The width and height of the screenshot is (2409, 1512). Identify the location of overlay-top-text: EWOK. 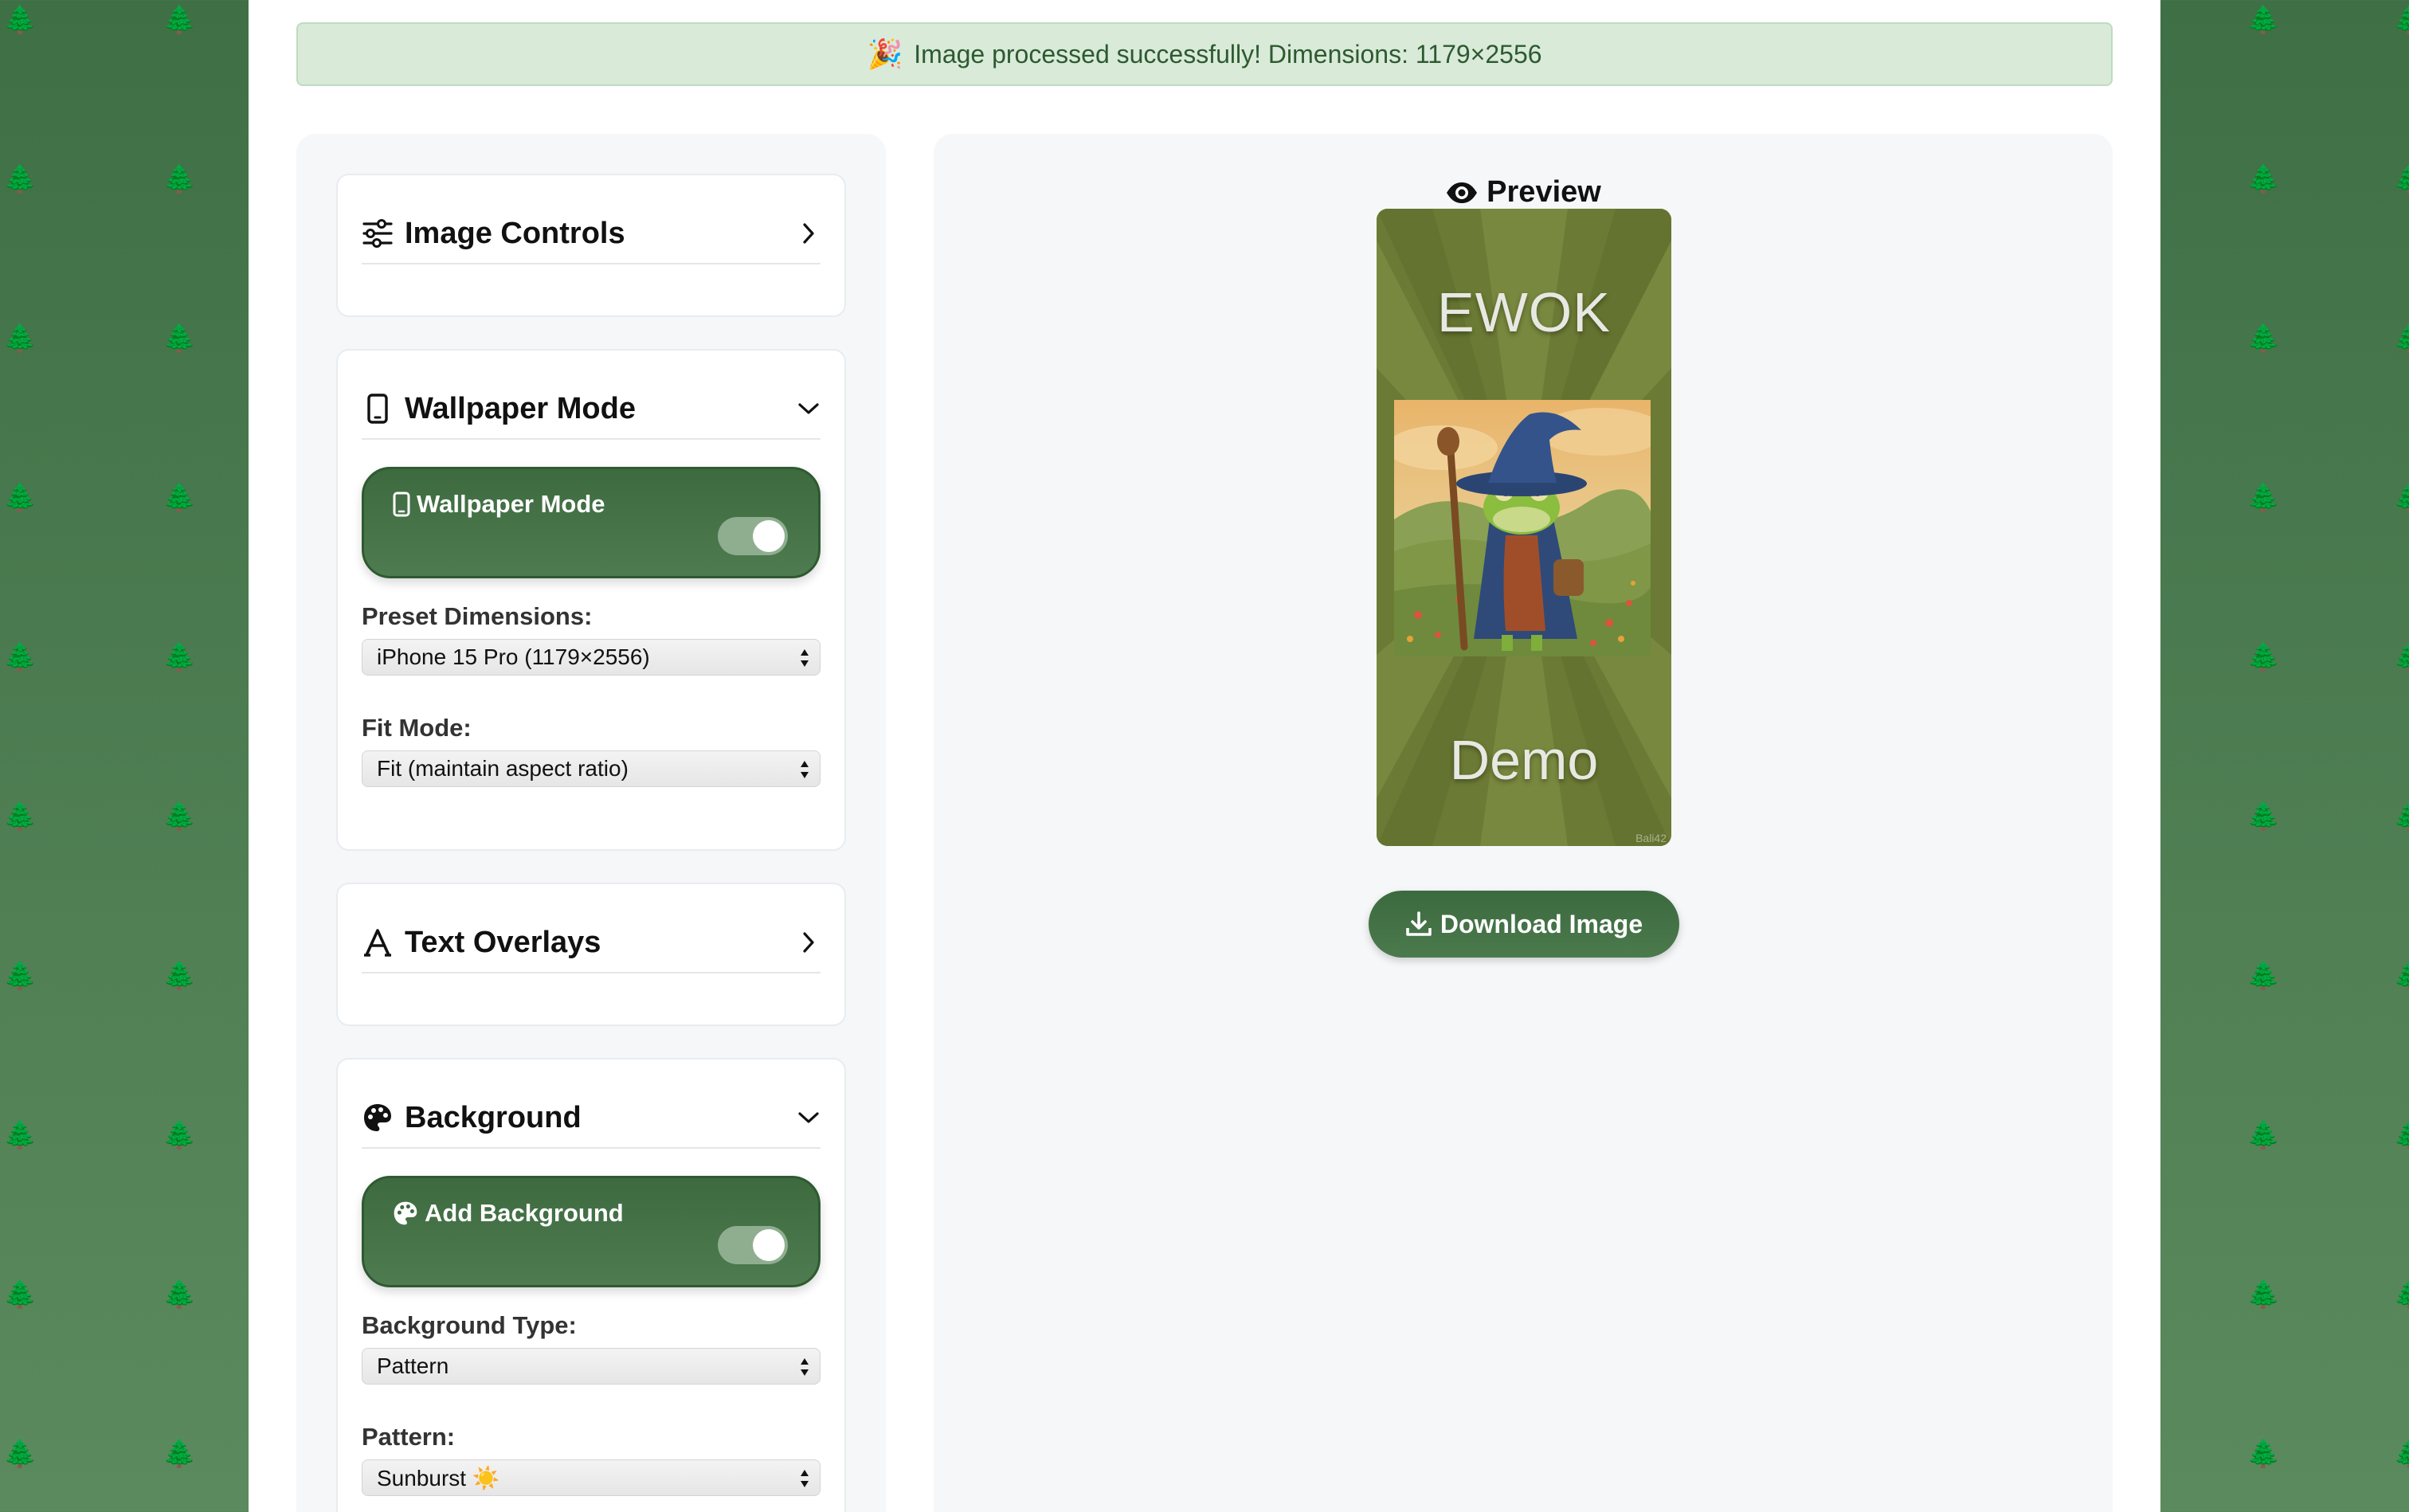
(1524, 312).